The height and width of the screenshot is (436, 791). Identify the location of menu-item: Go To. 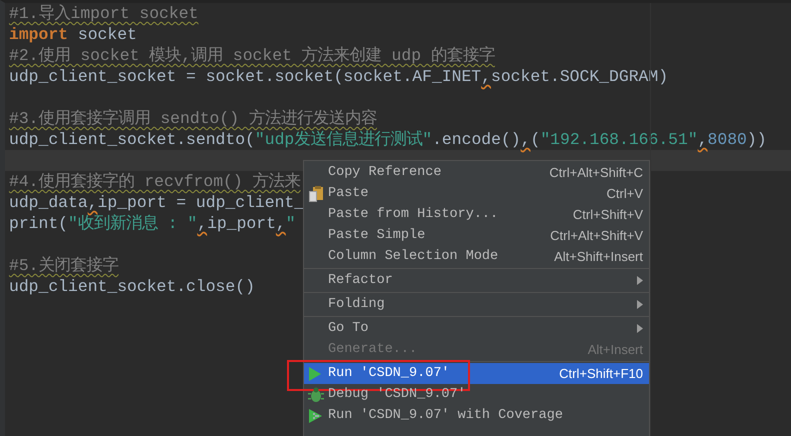
(476, 328).